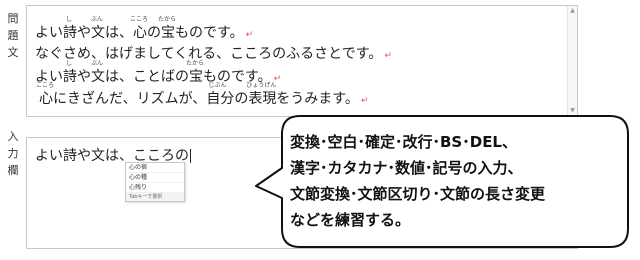 This screenshot has width=640, height=260. What do you see at coordinates (350, 220) in the screenshot?
I see `bubble-line-4: などを練習する。` at bounding box center [350, 220].